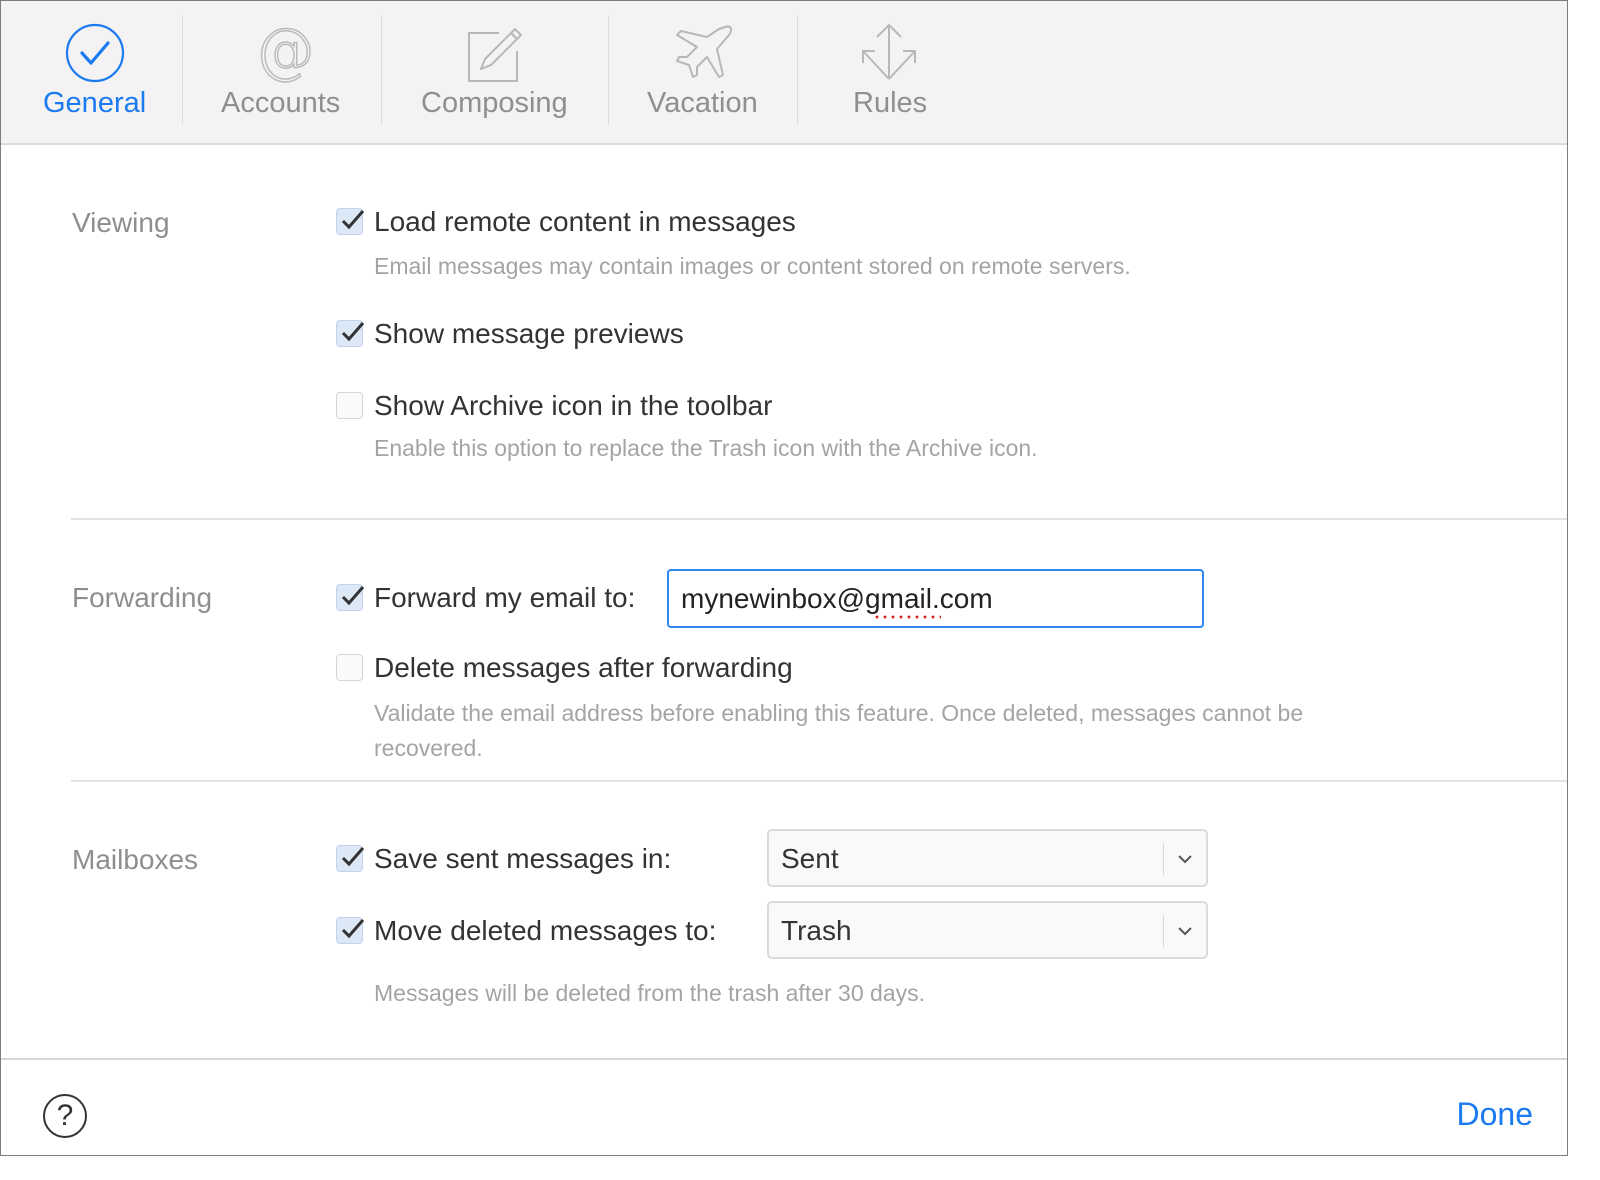 This screenshot has width=1600, height=1180. Describe the element at coordinates (987, 930) in the screenshot. I see `move-deleted-mailbox-select: Trash` at that location.